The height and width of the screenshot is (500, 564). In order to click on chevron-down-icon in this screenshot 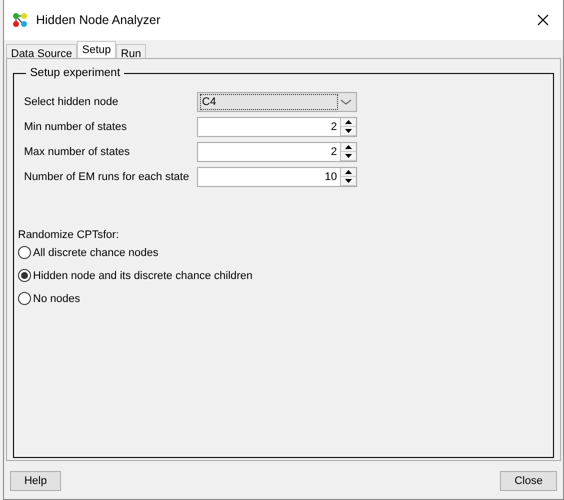, I will do `click(346, 101)`.